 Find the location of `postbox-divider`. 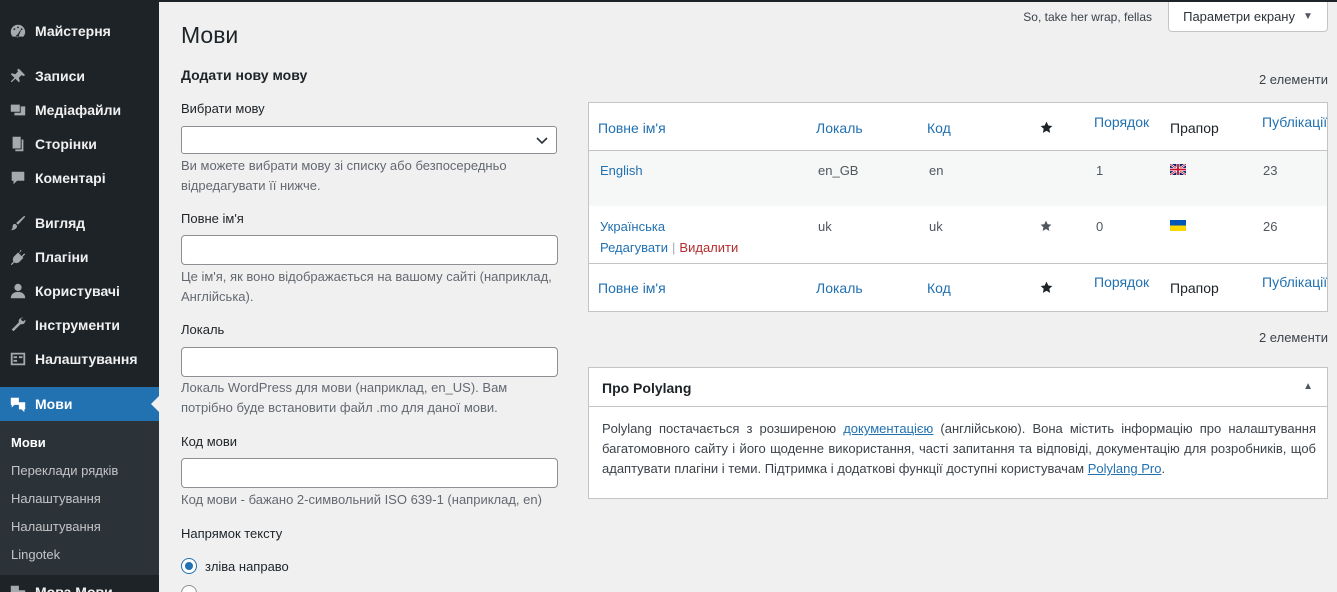

postbox-divider is located at coordinates (958, 406).